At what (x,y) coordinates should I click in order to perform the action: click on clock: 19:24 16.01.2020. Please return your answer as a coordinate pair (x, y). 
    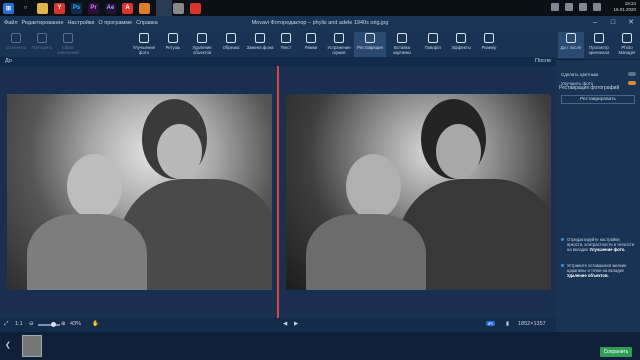
    Looking at the image, I should click on (624, 7).